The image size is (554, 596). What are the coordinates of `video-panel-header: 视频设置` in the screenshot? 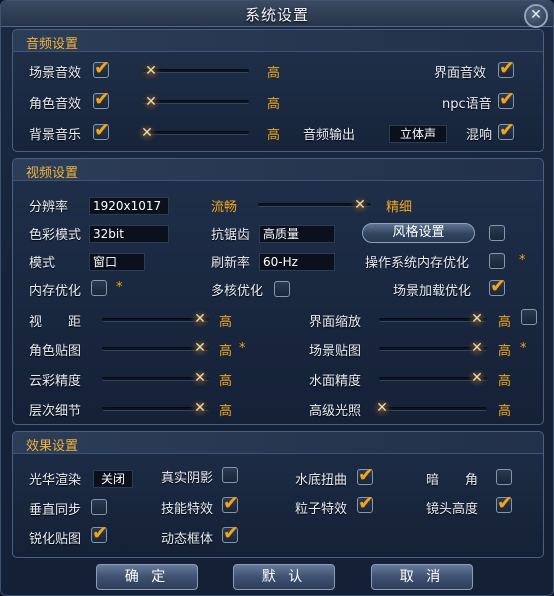 It's located at (278, 170).